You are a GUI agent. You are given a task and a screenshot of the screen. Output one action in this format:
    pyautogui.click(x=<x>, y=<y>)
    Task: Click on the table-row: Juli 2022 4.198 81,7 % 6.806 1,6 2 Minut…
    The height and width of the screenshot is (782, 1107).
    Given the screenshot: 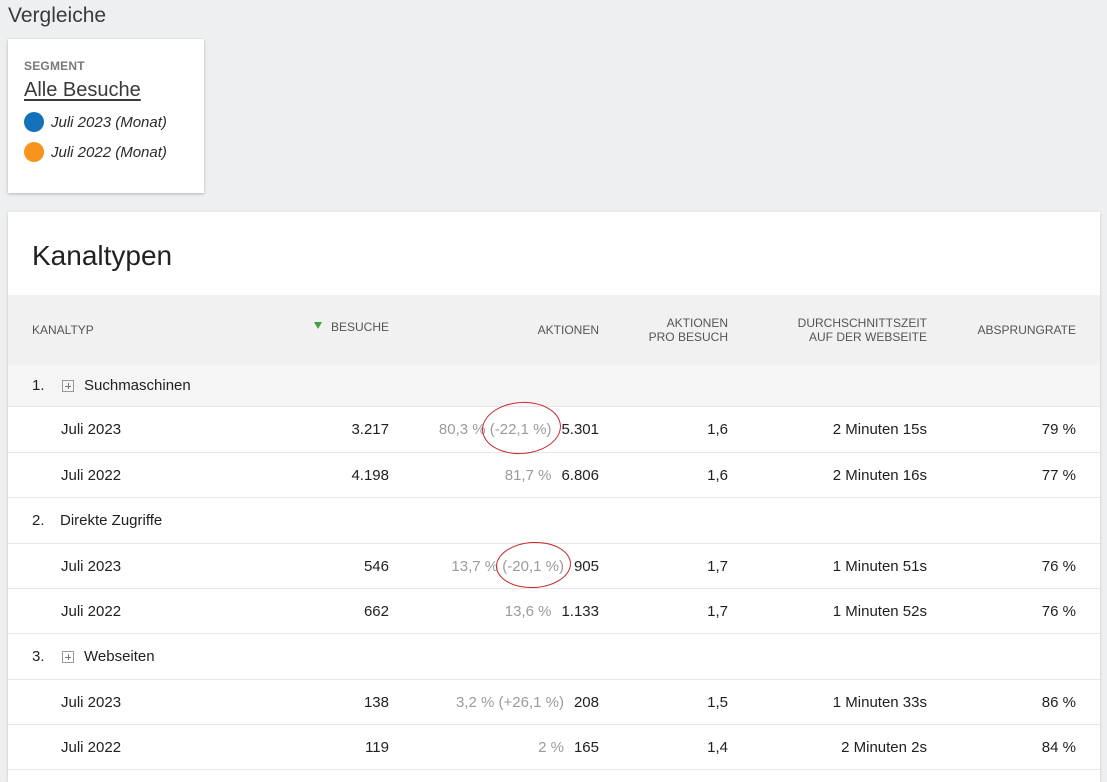 What is the action you would take?
    pyautogui.click(x=554, y=475)
    